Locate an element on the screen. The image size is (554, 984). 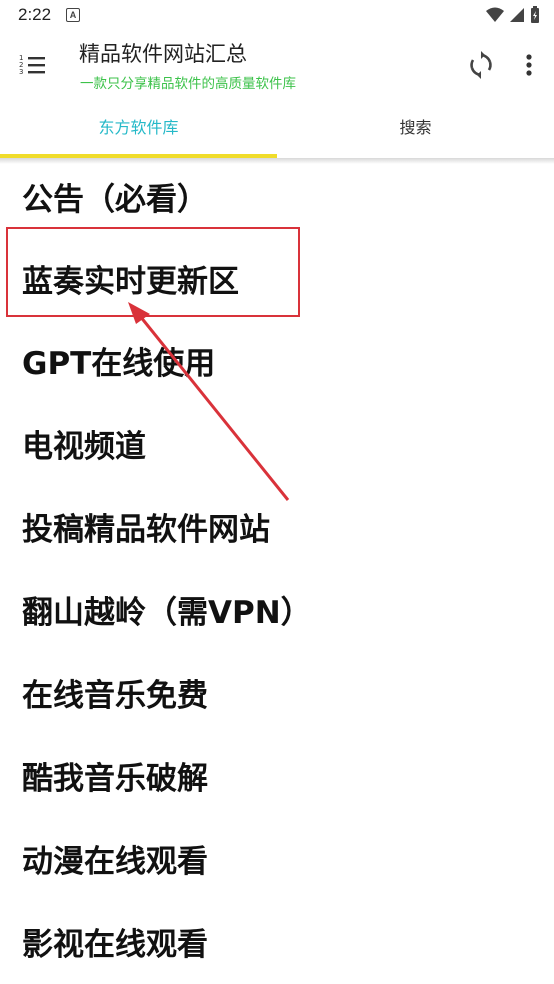
wifi-icon is located at coordinates (495, 14).